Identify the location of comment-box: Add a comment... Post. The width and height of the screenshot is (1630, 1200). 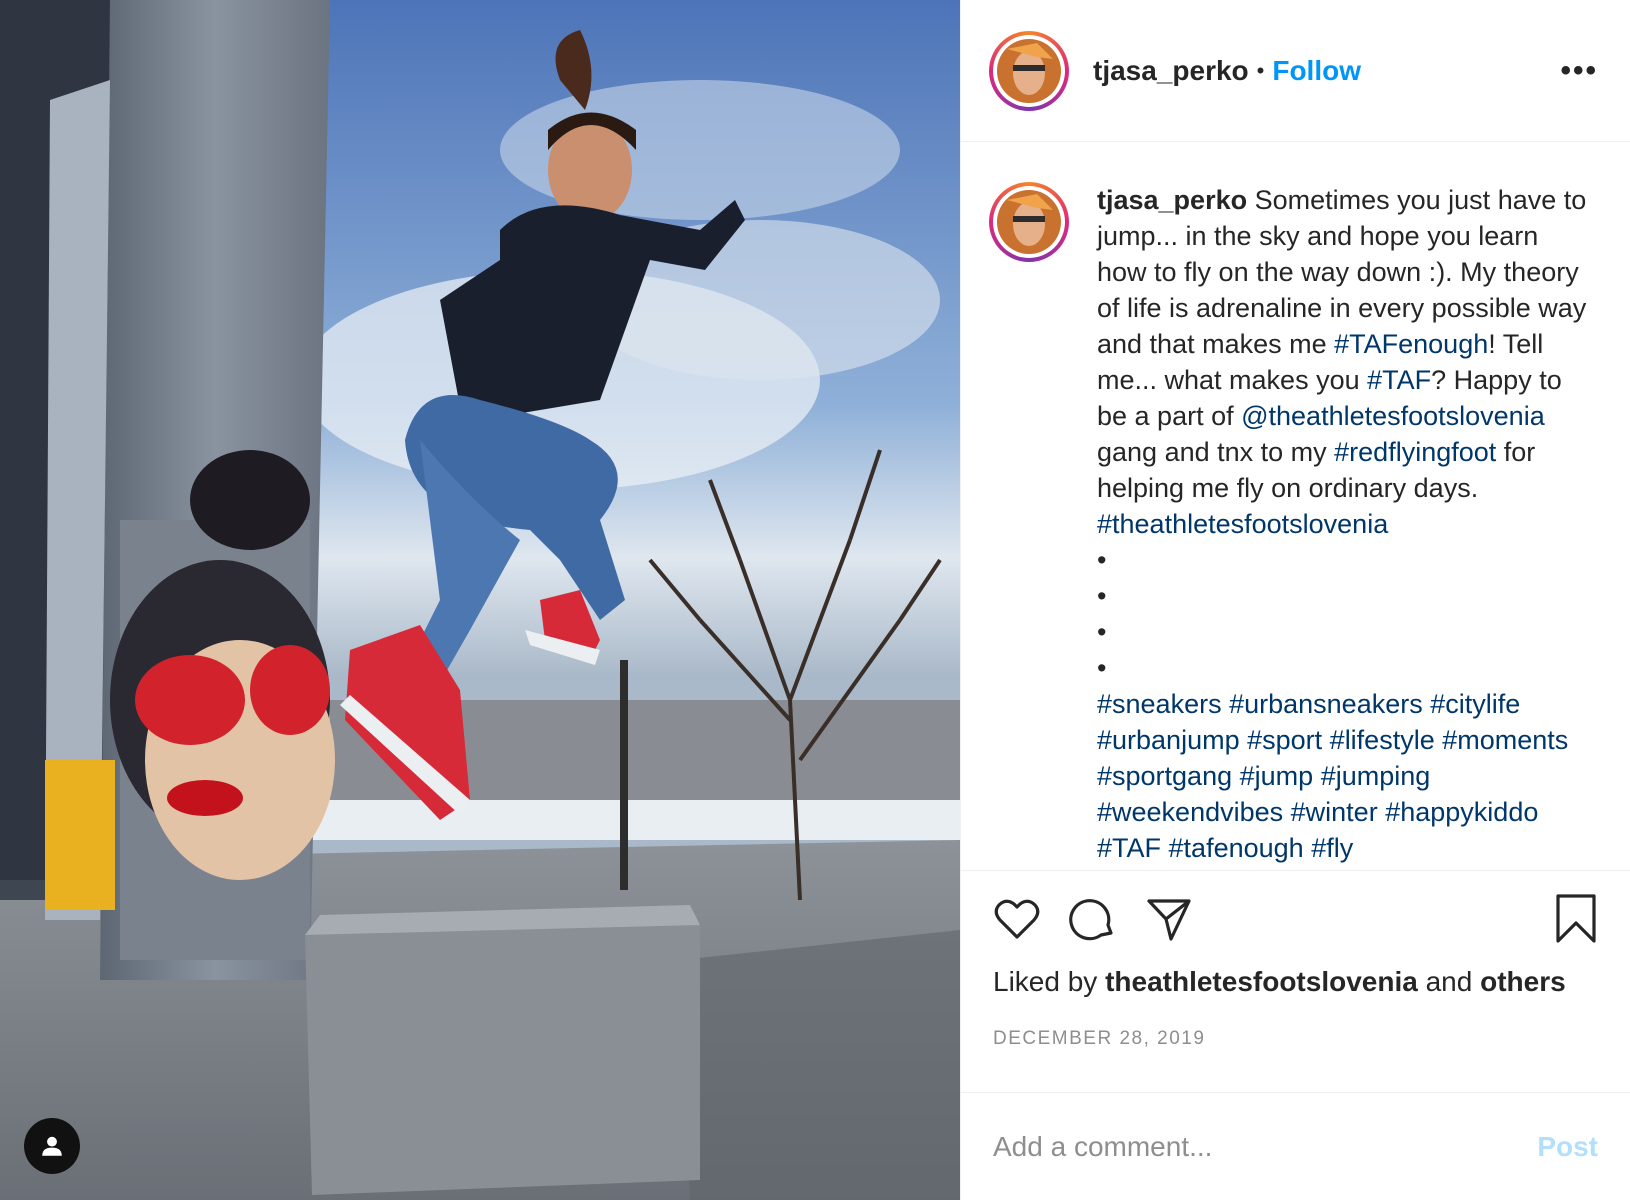
(1295, 1146).